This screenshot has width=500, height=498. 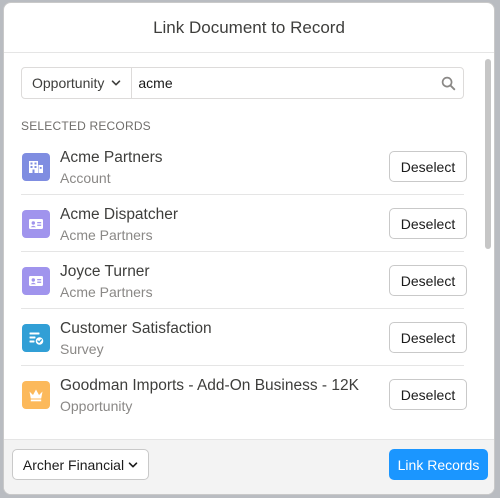 I want to click on object-type-picker: Opportunity, so click(x=77, y=83).